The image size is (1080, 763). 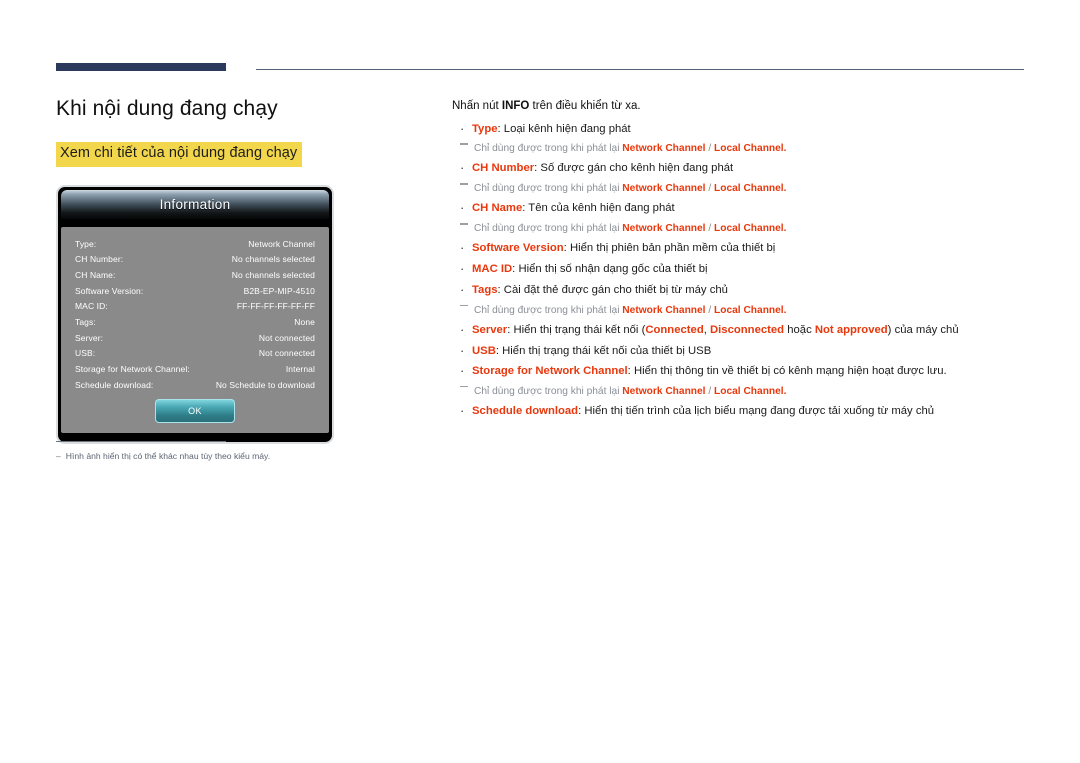 I want to click on dialog-row: USB: Not connected, so click(x=195, y=354).